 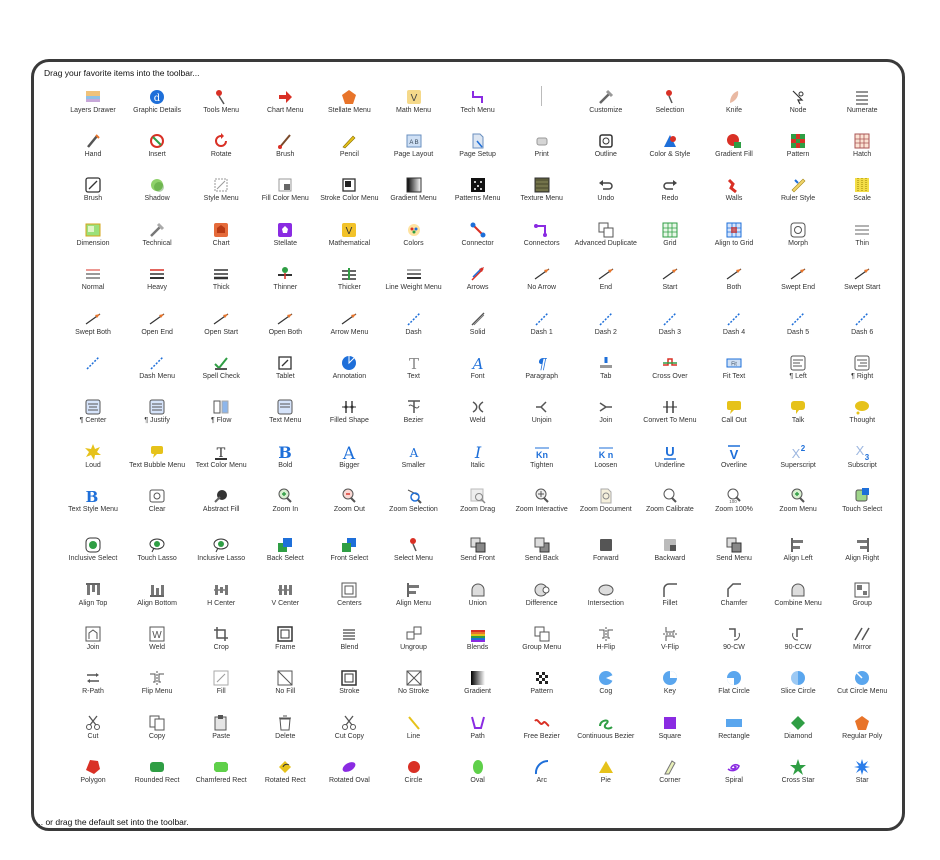 What do you see at coordinates (542, 328) in the screenshot?
I see `toolbar-item-dash-1: Dash 1` at bounding box center [542, 328].